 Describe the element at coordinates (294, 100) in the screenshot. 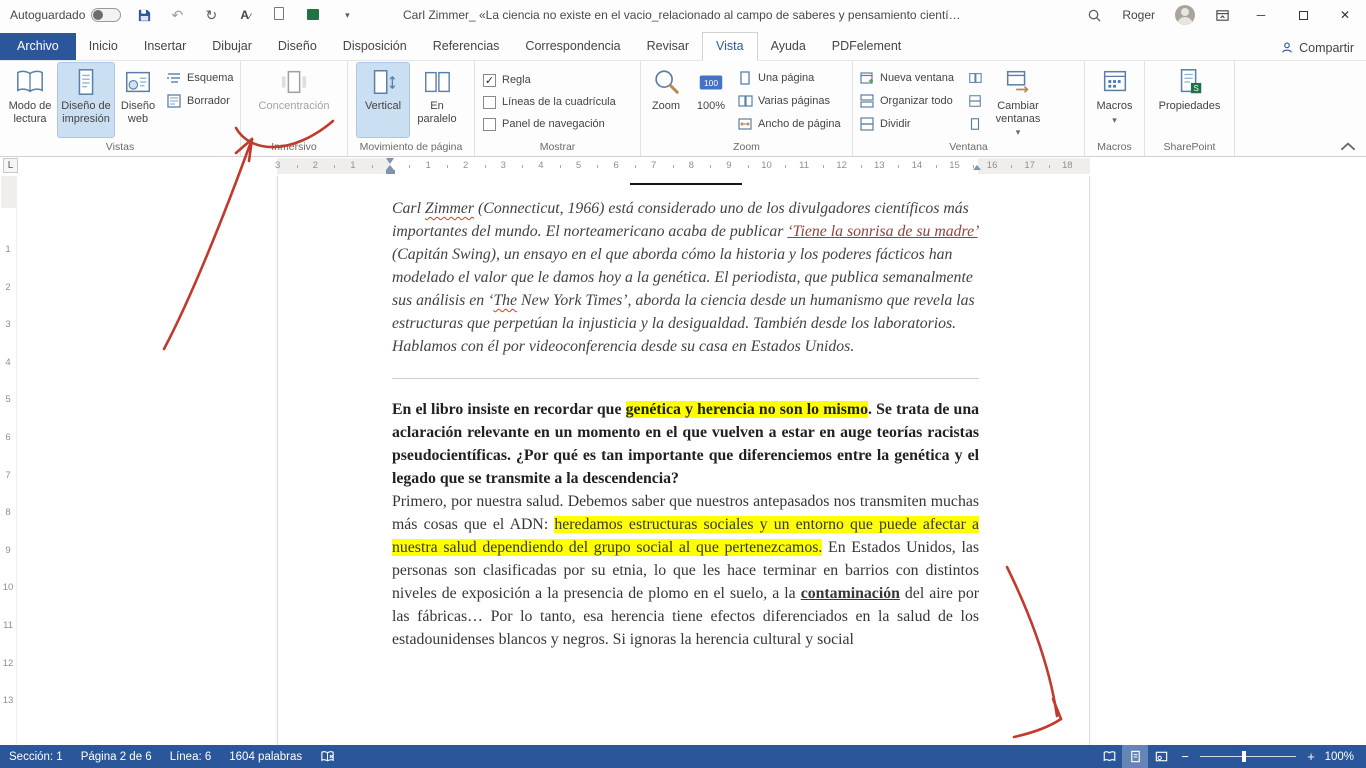

I see `focus-button: Concentración` at that location.